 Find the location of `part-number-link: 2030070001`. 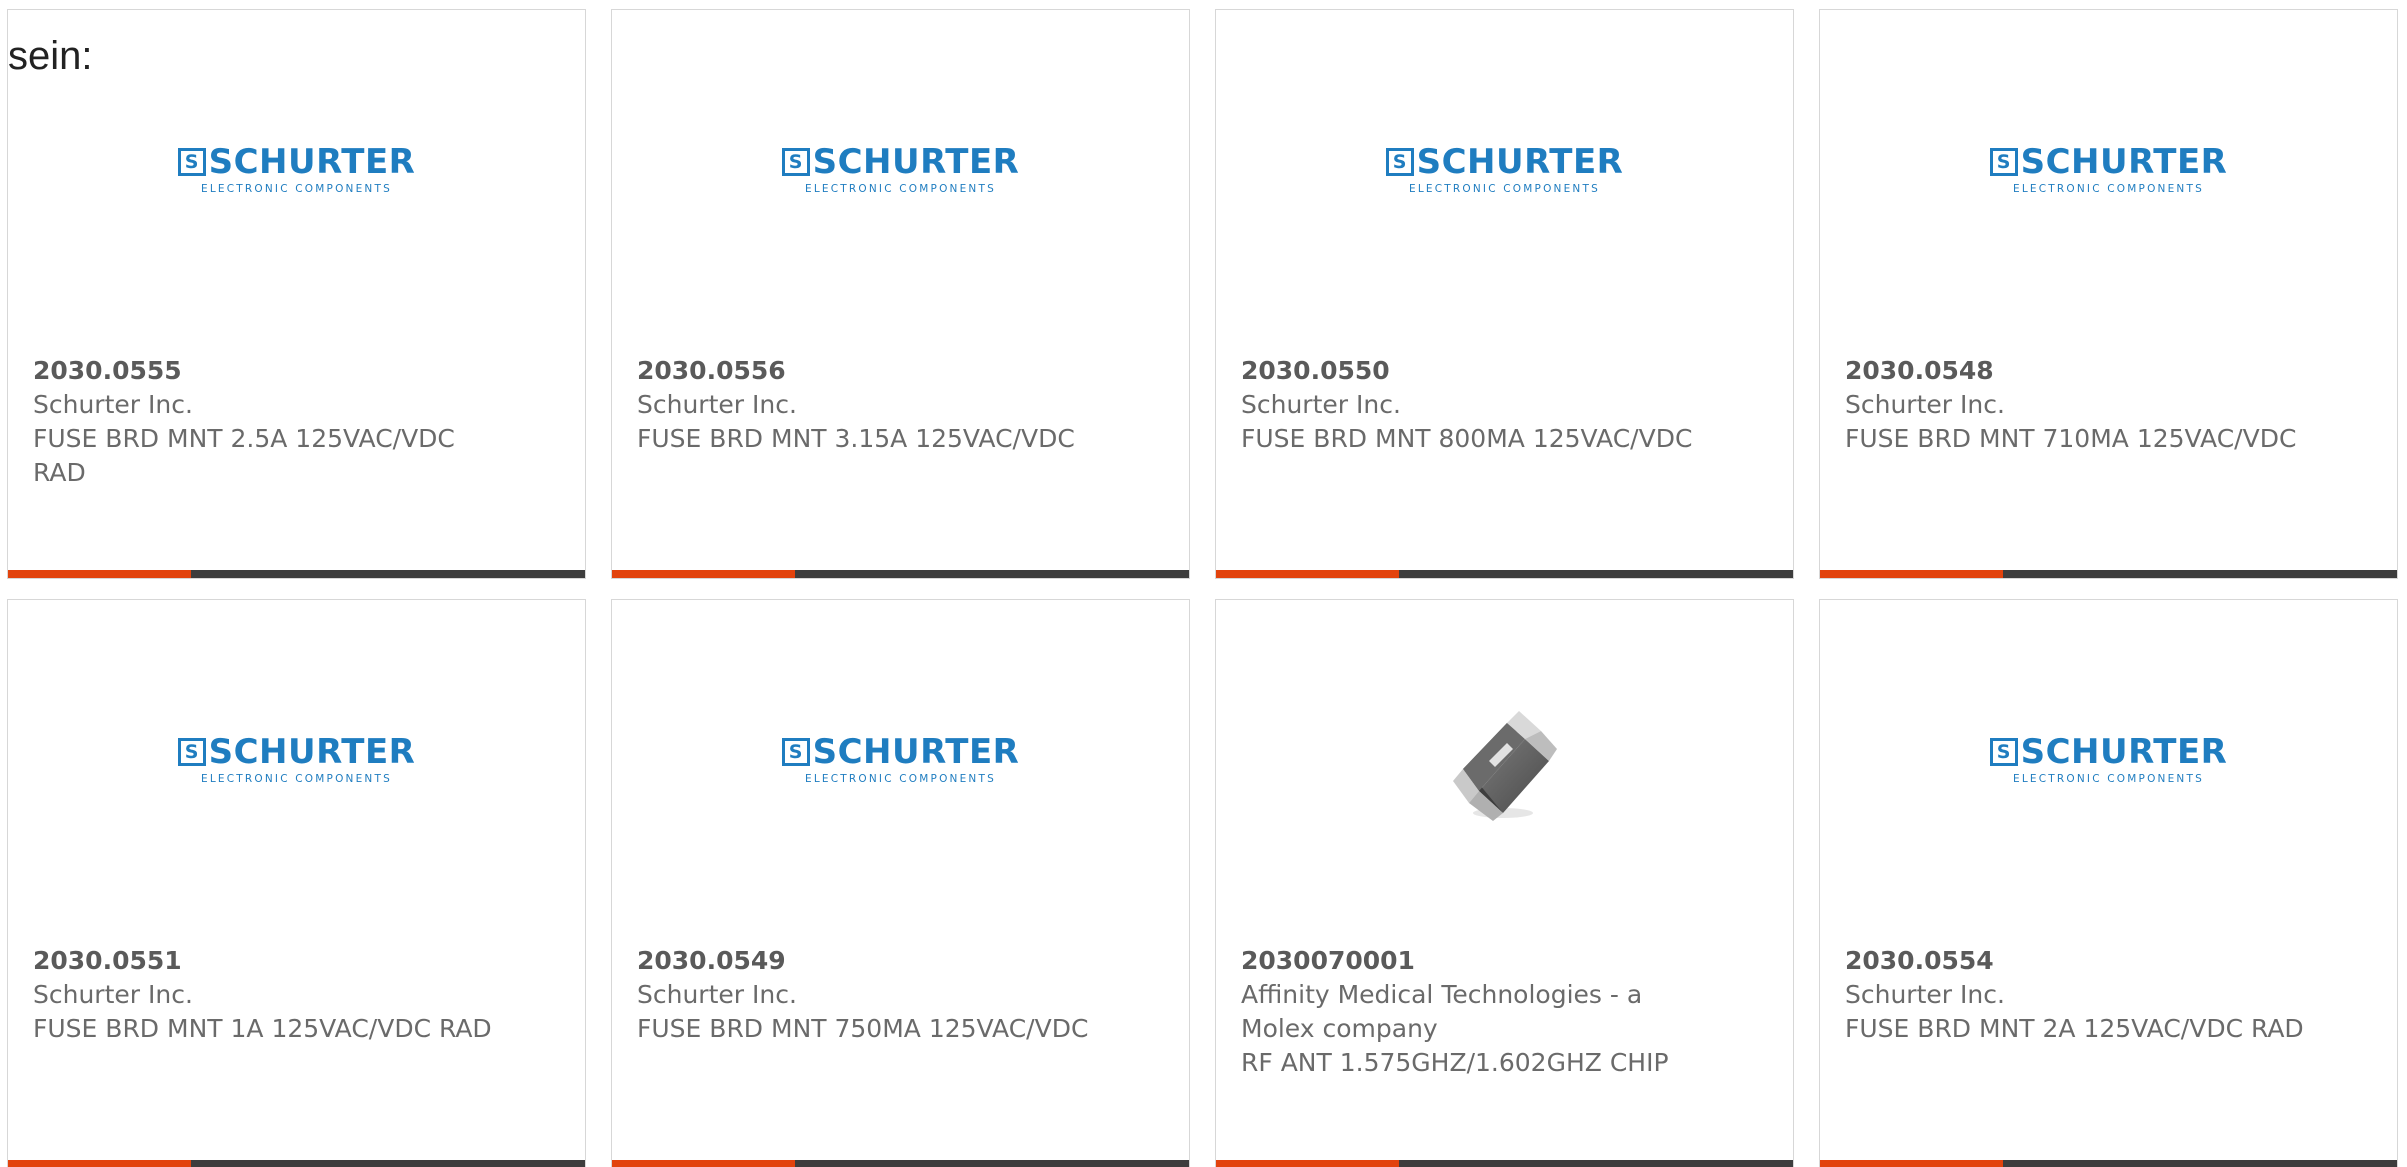

part-number-link: 2030070001 is located at coordinates (1476, 961).